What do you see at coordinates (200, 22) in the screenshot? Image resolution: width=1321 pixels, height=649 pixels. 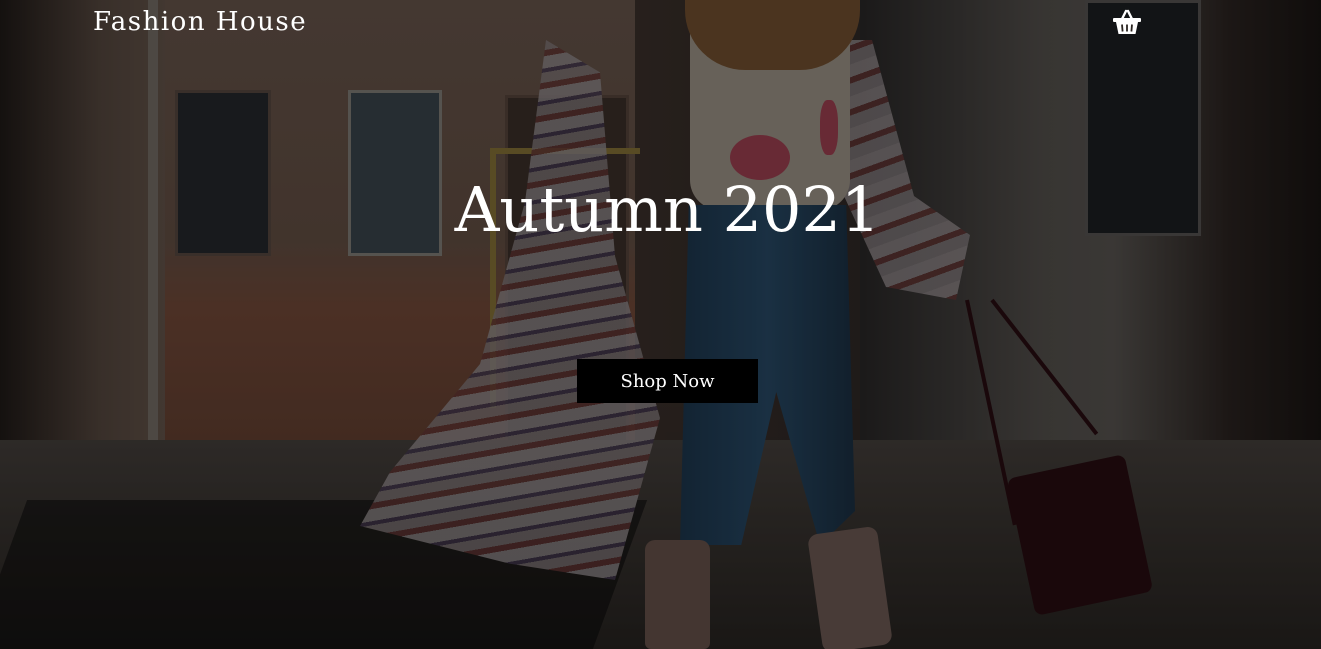 I see `brand-logo-link: Fashion House` at bounding box center [200, 22].